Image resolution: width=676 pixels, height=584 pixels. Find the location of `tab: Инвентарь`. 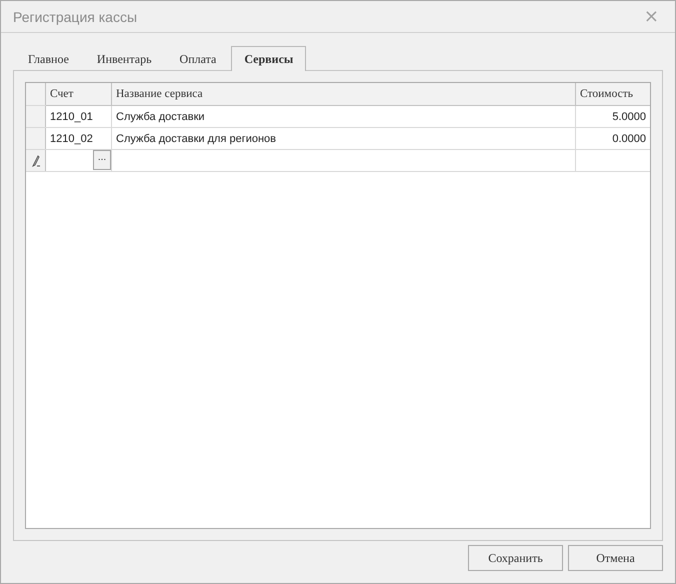

tab: Инвентарь is located at coordinates (124, 59).